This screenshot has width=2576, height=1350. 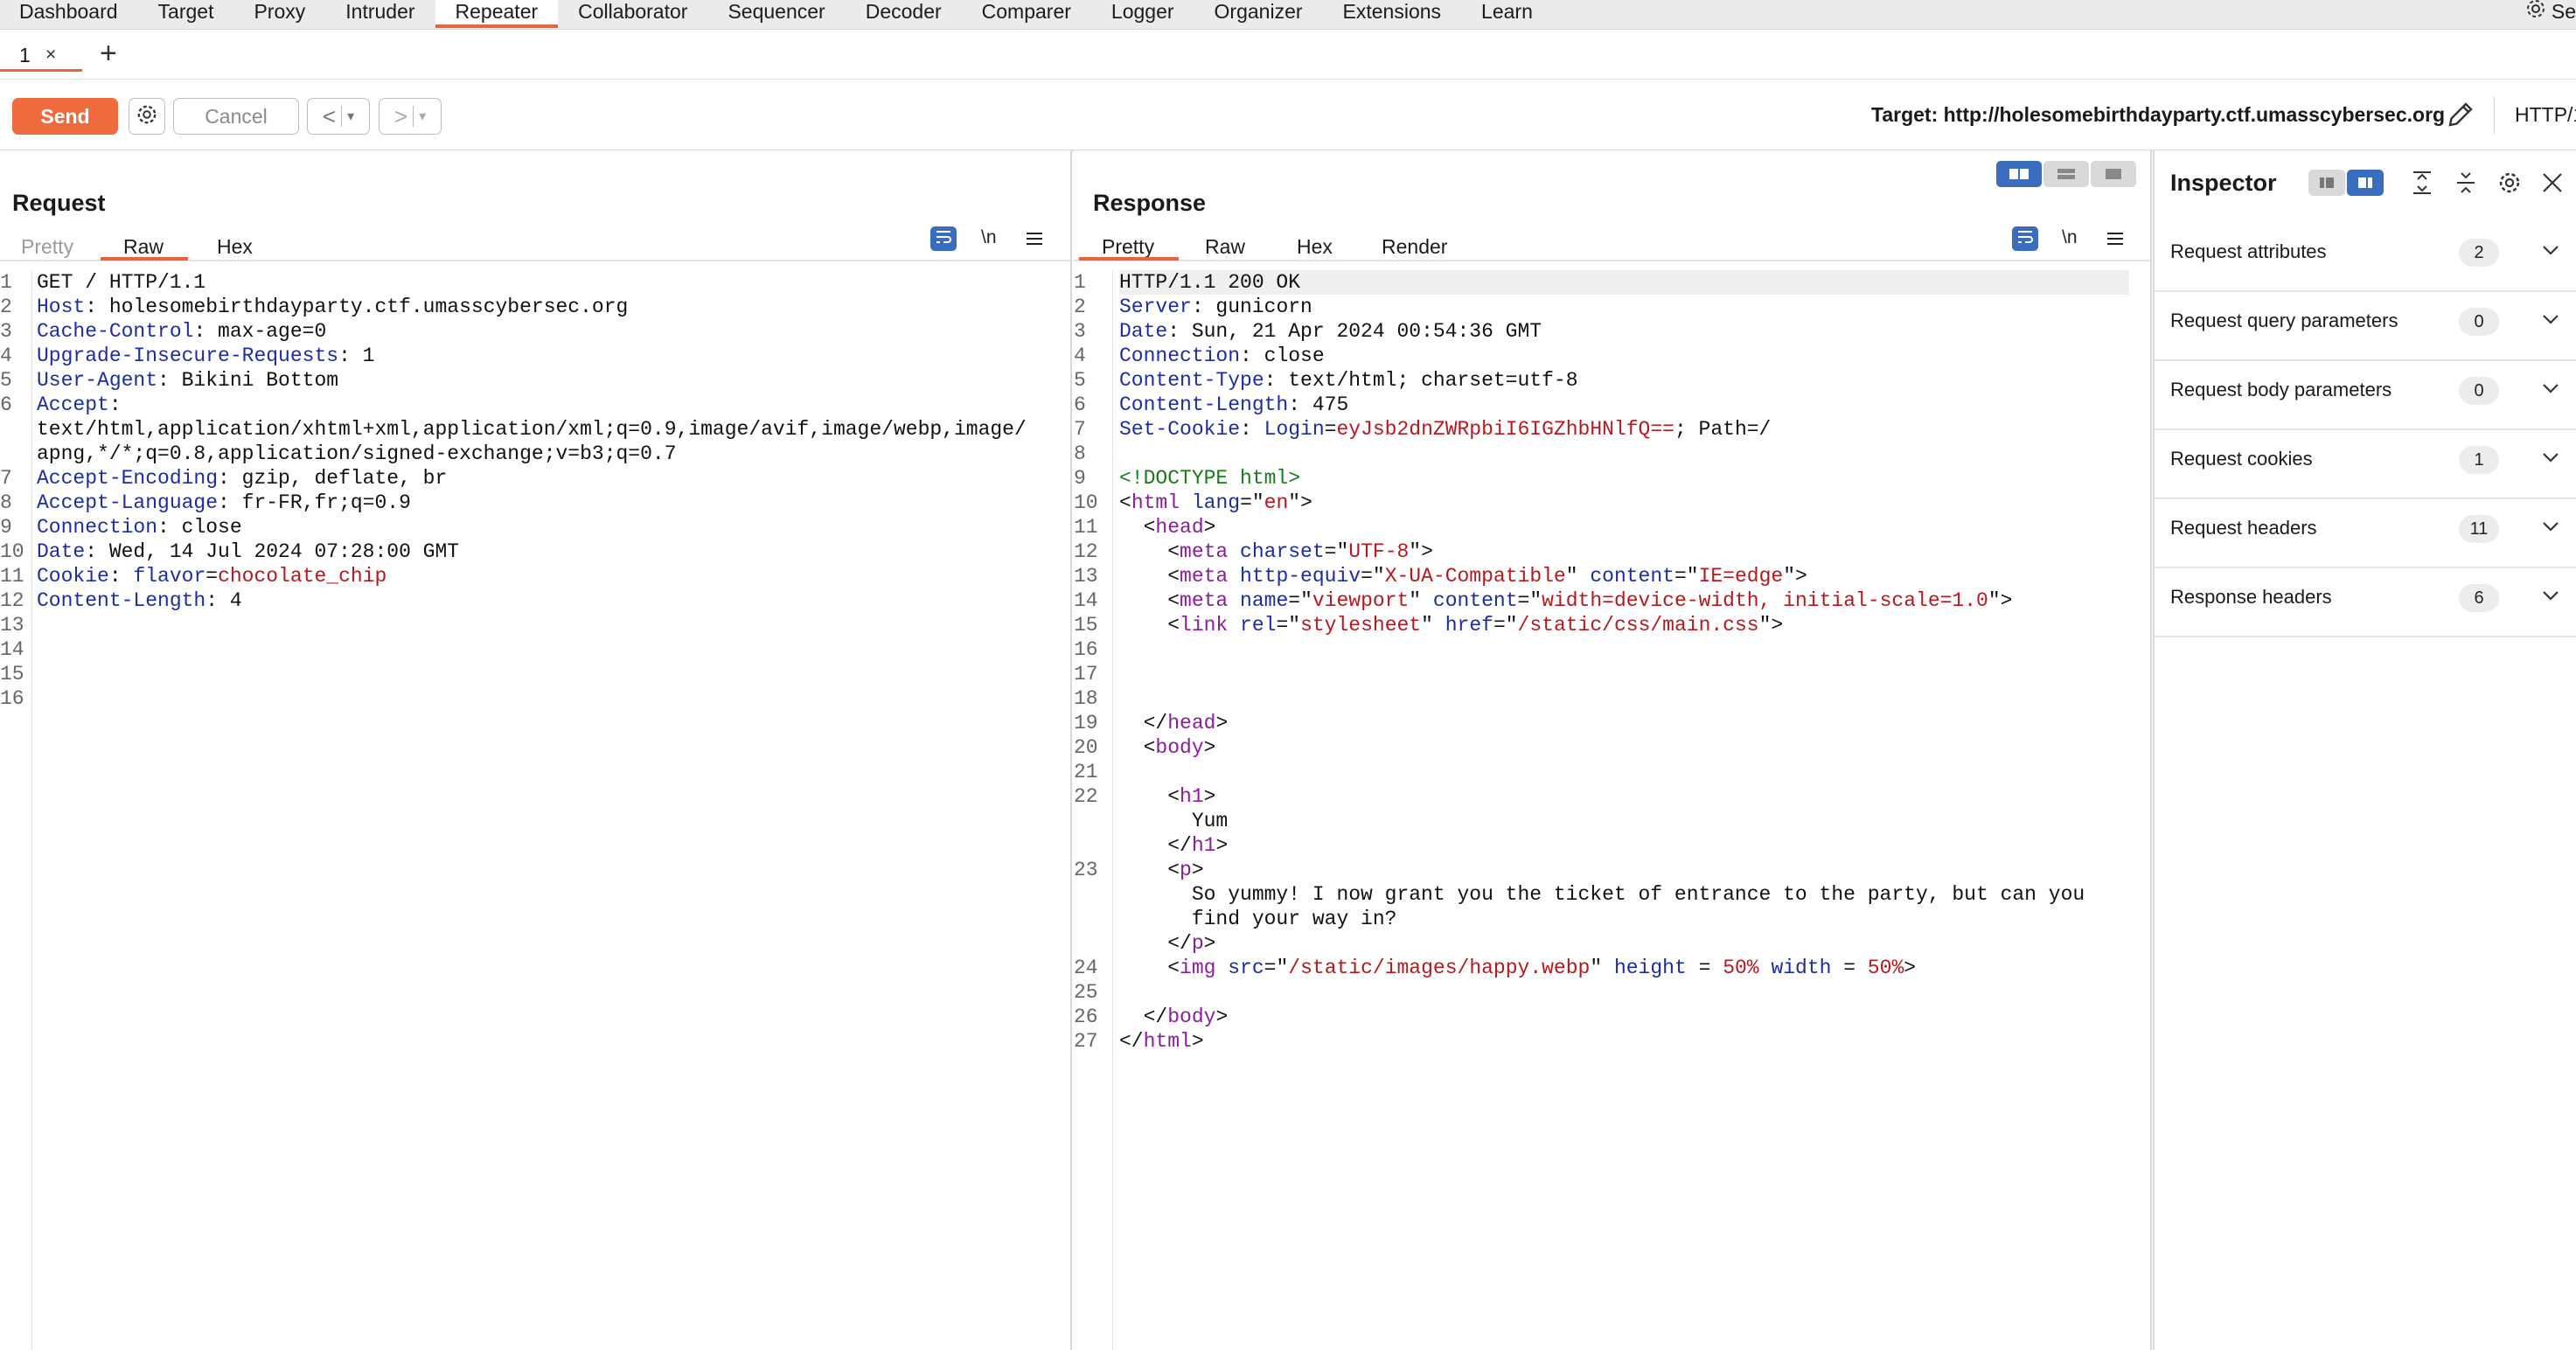 What do you see at coordinates (2509, 185) in the screenshot?
I see `gear-icon` at bounding box center [2509, 185].